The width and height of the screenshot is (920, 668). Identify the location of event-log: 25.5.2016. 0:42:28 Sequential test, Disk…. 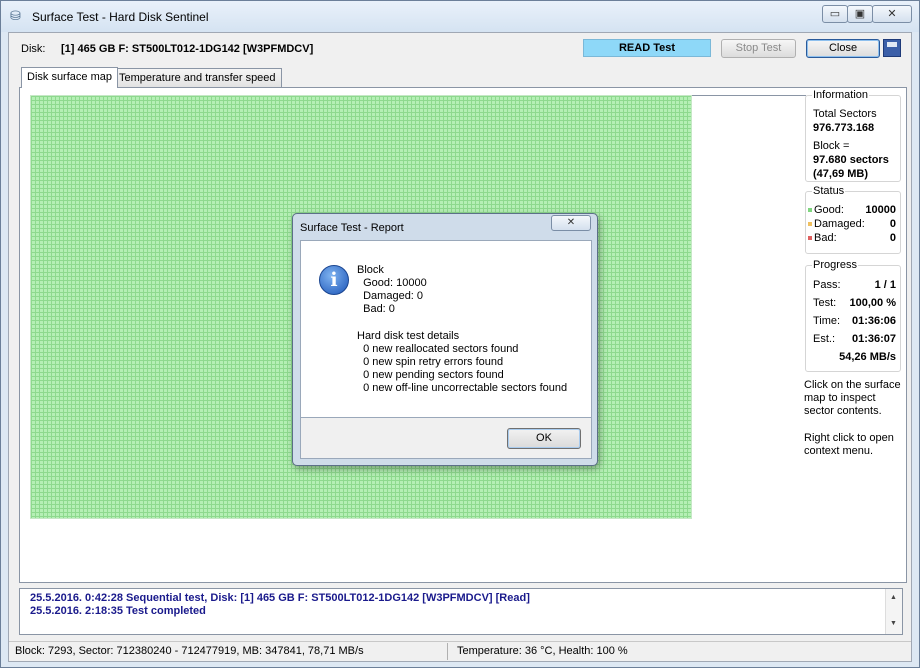
(461, 611).